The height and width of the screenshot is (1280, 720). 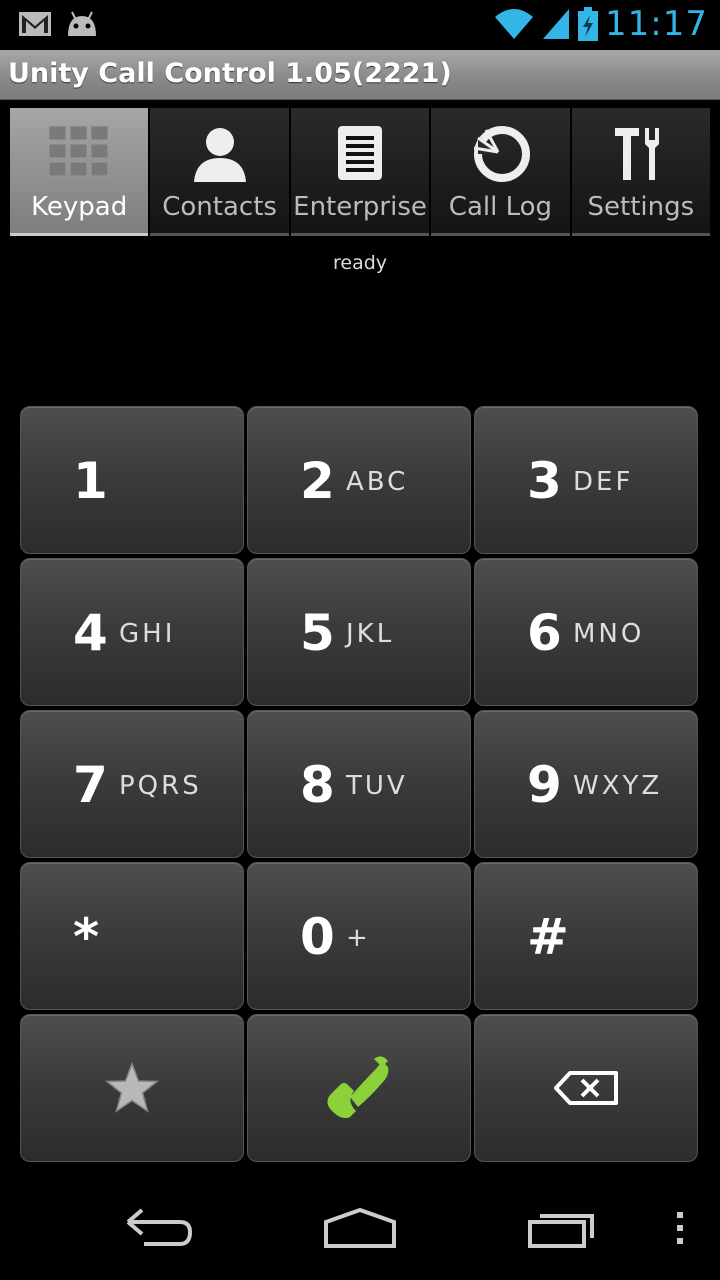 I want to click on tools-icon, so click(x=636, y=154).